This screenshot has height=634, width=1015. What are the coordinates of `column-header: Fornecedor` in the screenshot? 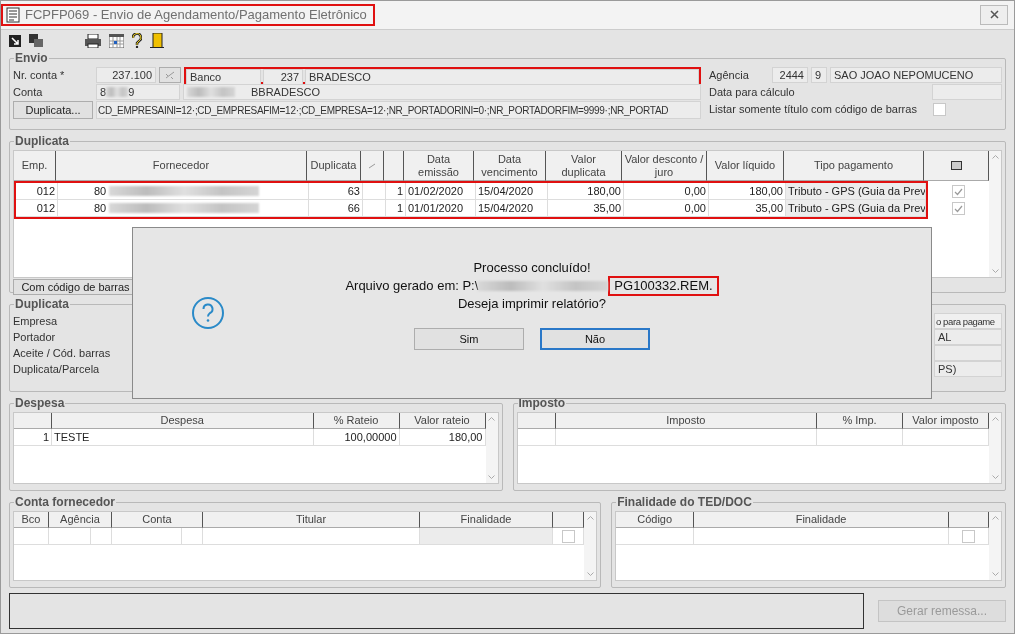 It's located at (181, 166).